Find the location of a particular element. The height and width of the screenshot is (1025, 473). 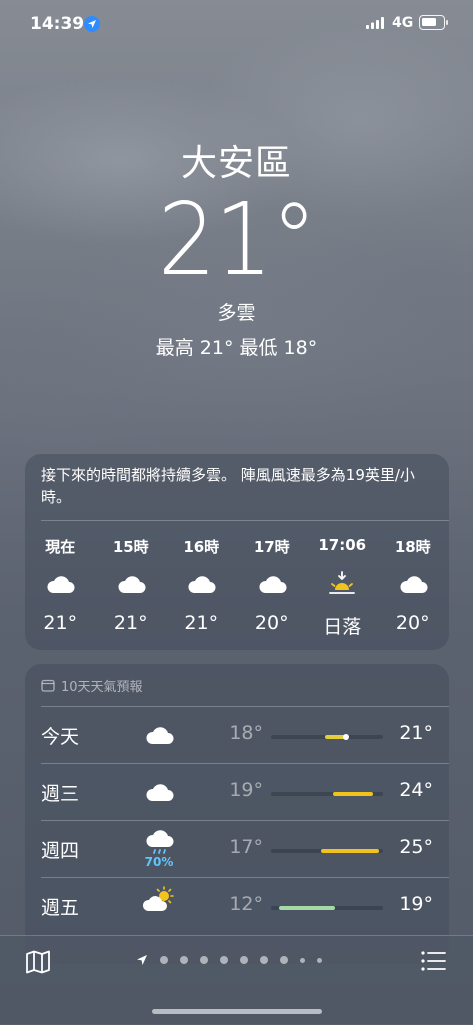

hour-label: 17:06 is located at coordinates (342, 545).